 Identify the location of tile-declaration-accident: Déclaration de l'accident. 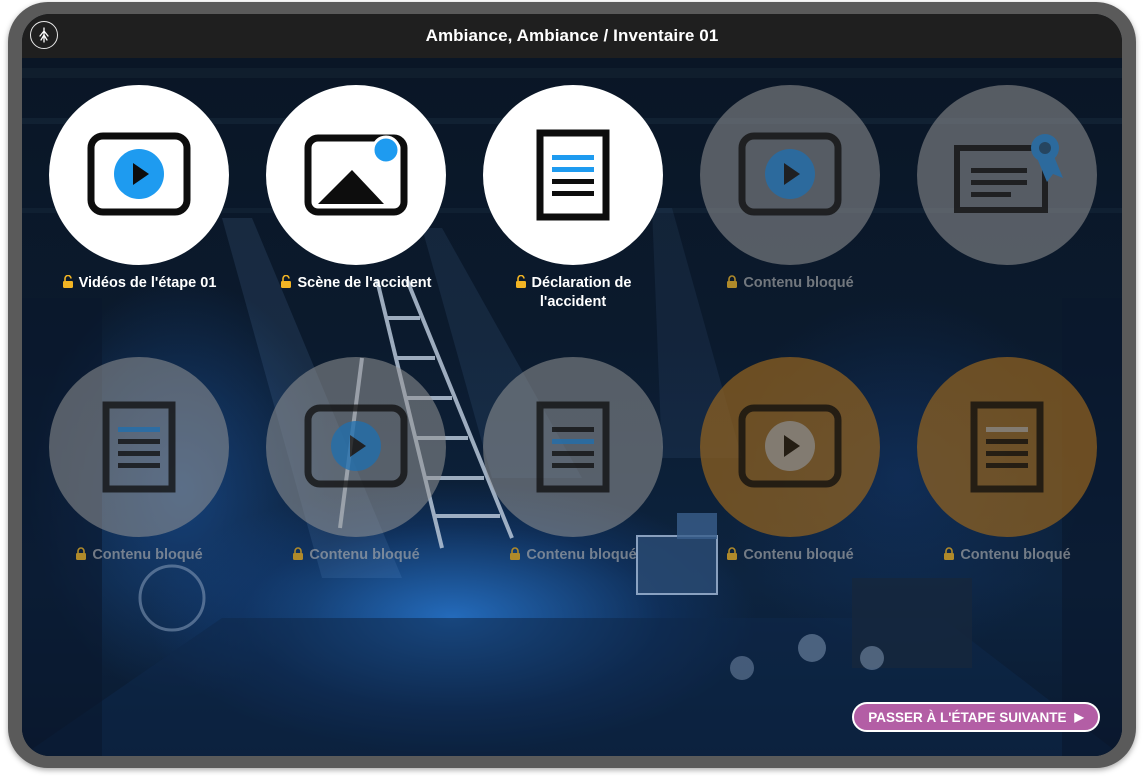
(573, 198).